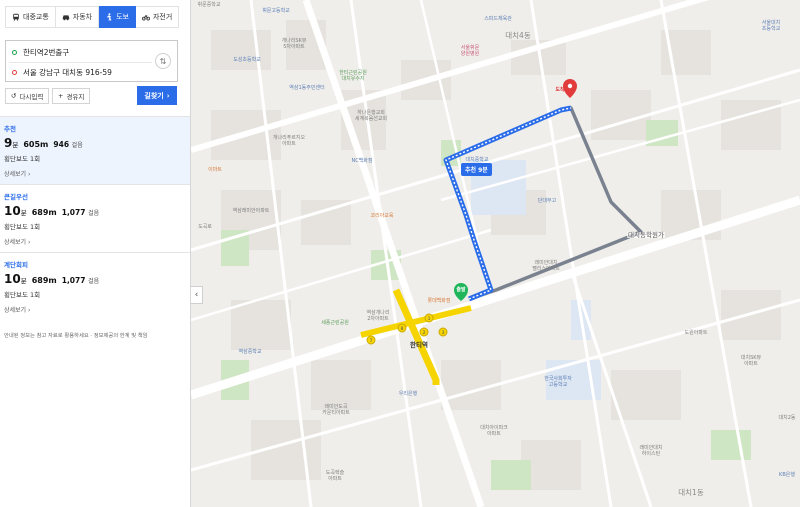 The height and width of the screenshot is (507, 800). What do you see at coordinates (95, 286) in the screenshot?
I see `route-result-avoid-stairs: 계단회피 10분 689m 1,077 걸음 횡단보도 1회 상세보기 ›` at bounding box center [95, 286].